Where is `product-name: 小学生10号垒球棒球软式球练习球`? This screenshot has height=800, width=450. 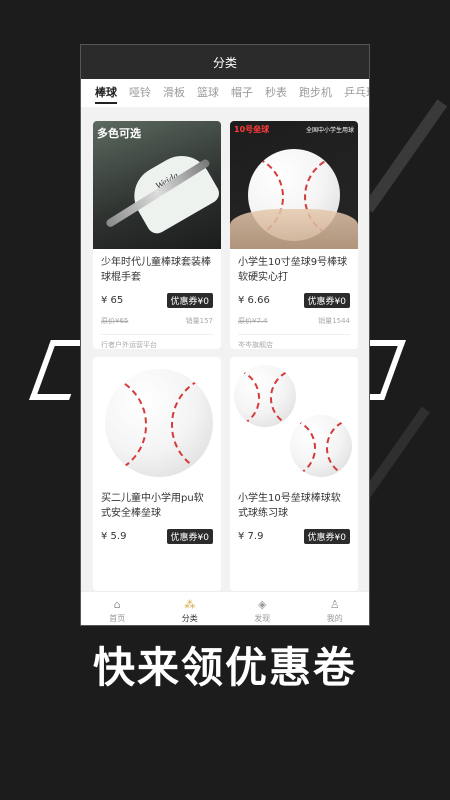 product-name: 小学生10号垒球棒球软式球练习球 is located at coordinates (289, 506).